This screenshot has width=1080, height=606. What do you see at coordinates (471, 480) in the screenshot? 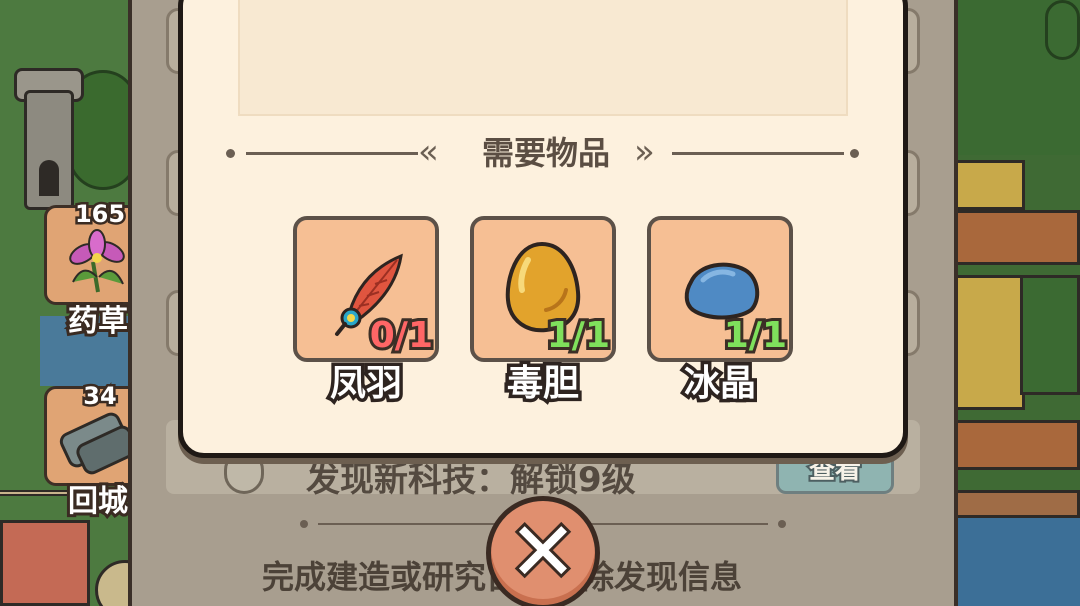
I see `discovery-text: 发现新科技：解锁9级` at bounding box center [471, 480].